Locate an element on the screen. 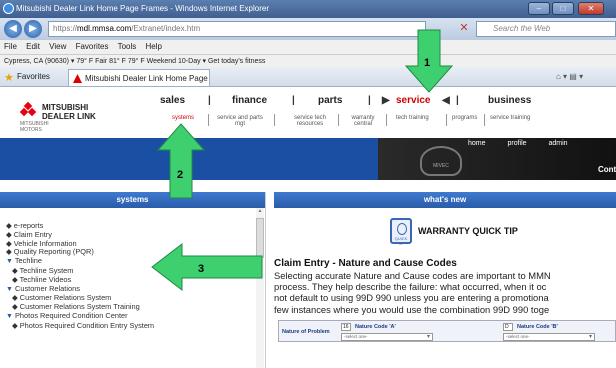  systems-list-item: ◆ Photos Required Condition Entry System is located at coordinates (80, 325).